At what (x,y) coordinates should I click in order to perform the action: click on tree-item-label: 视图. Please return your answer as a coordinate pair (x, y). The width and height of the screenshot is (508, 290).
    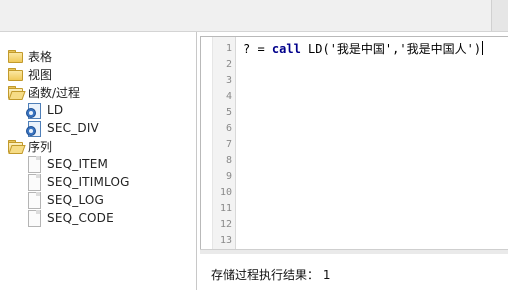
    Looking at the image, I should click on (40, 74).